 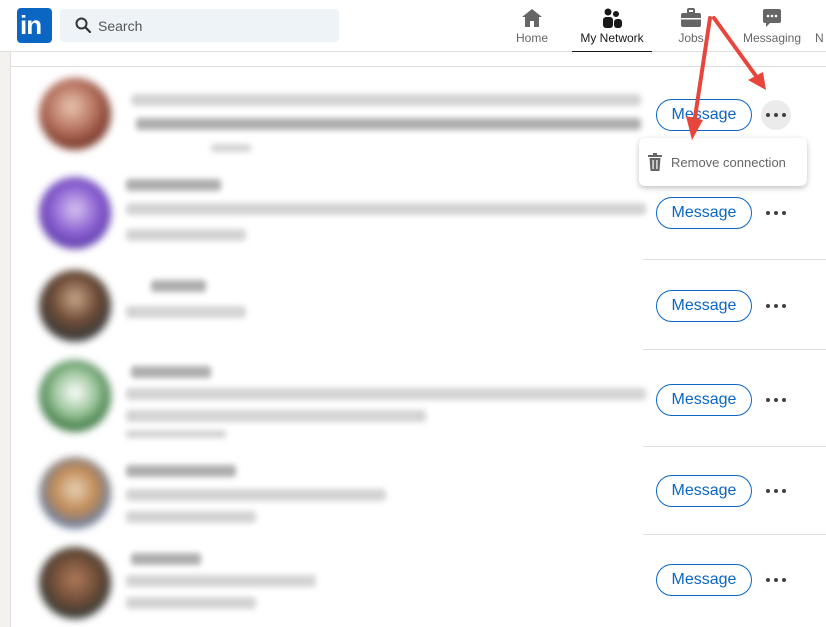 What do you see at coordinates (819, 38) in the screenshot?
I see `nav-notifications-label: N` at bounding box center [819, 38].